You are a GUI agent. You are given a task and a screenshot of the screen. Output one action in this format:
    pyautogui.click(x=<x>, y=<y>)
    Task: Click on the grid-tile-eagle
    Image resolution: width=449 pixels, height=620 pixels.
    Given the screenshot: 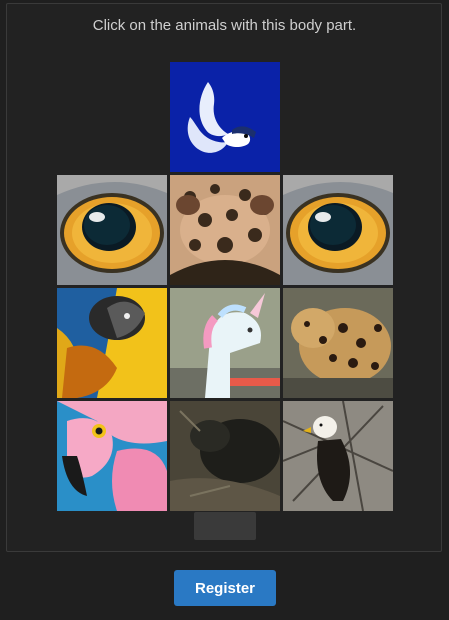 What is the action you would take?
    pyautogui.click(x=338, y=456)
    